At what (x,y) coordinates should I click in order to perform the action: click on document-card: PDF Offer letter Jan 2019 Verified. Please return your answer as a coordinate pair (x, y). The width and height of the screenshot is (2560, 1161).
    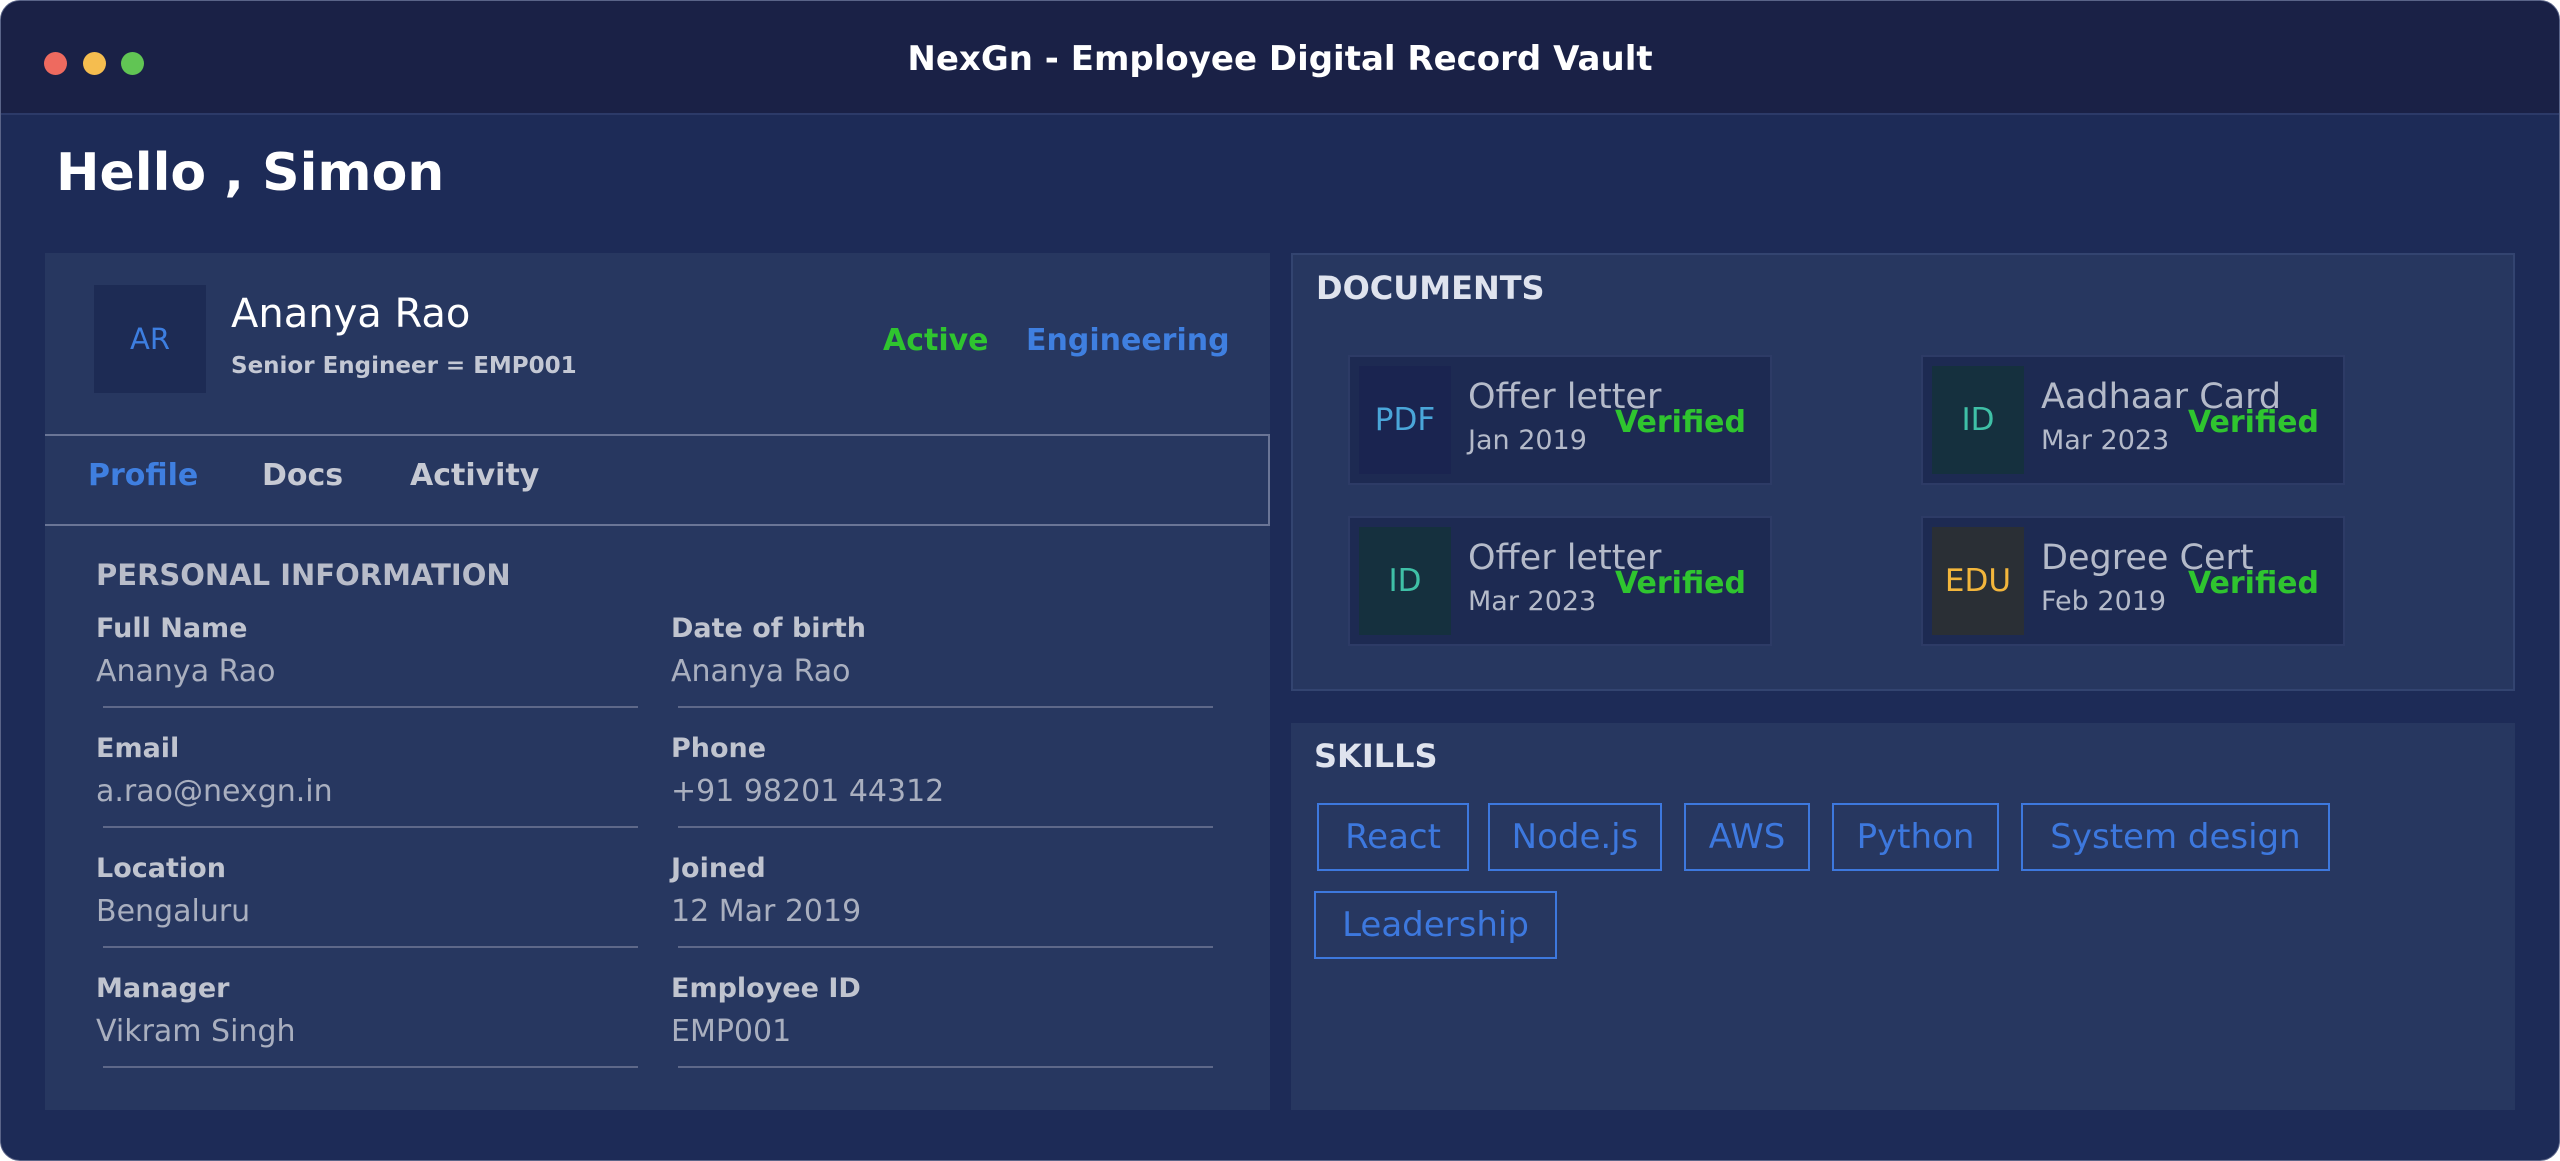
    Looking at the image, I should click on (1560, 420).